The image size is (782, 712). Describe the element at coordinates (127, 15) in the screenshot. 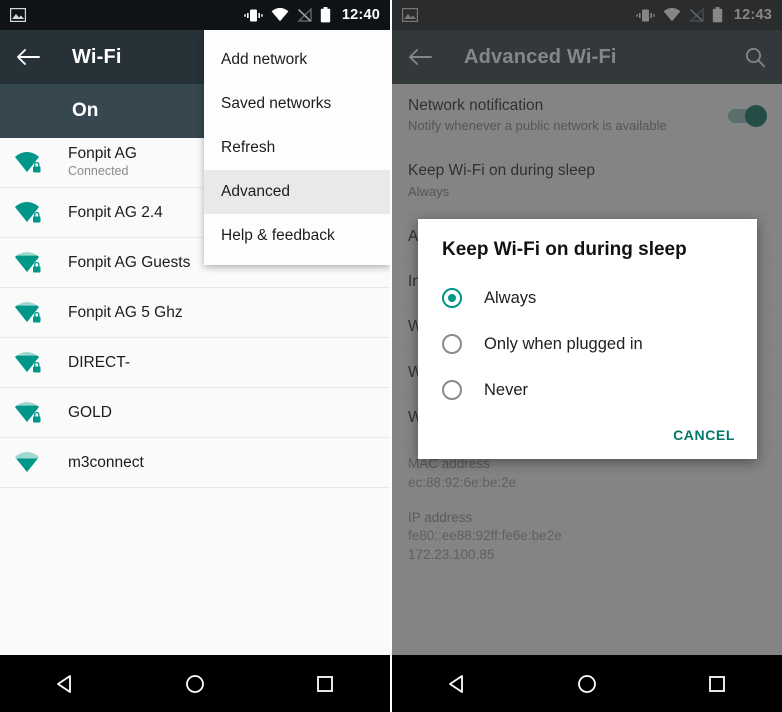

I see `status-bar-left-icons` at that location.